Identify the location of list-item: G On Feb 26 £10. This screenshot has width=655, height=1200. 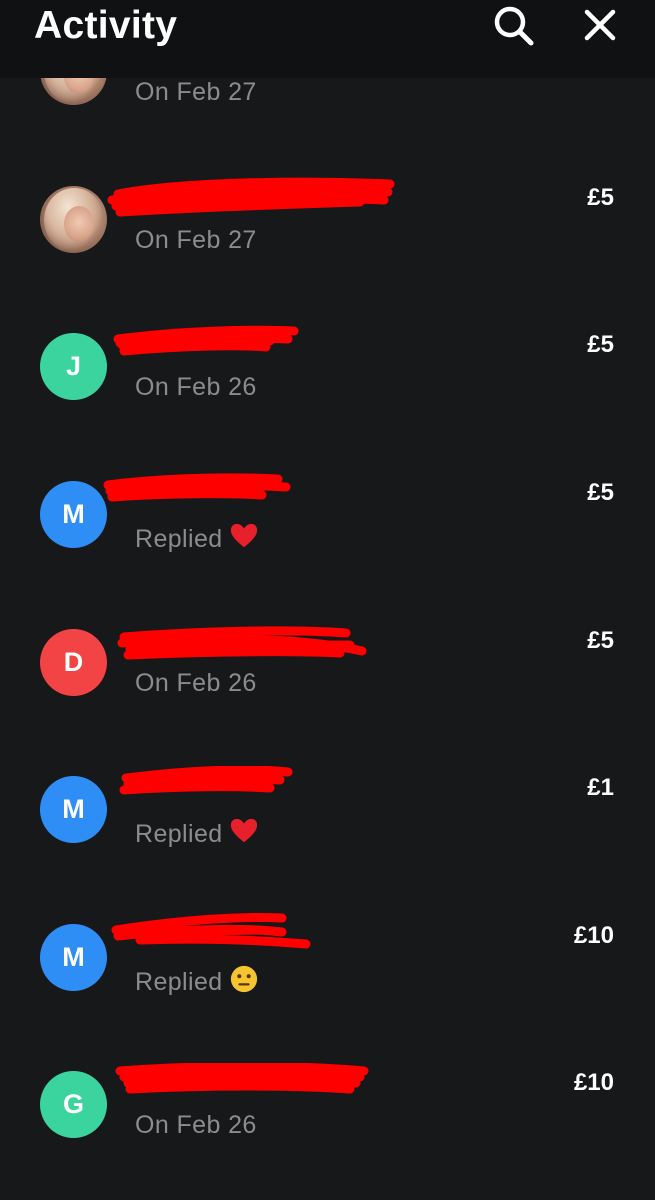
(327, 1127).